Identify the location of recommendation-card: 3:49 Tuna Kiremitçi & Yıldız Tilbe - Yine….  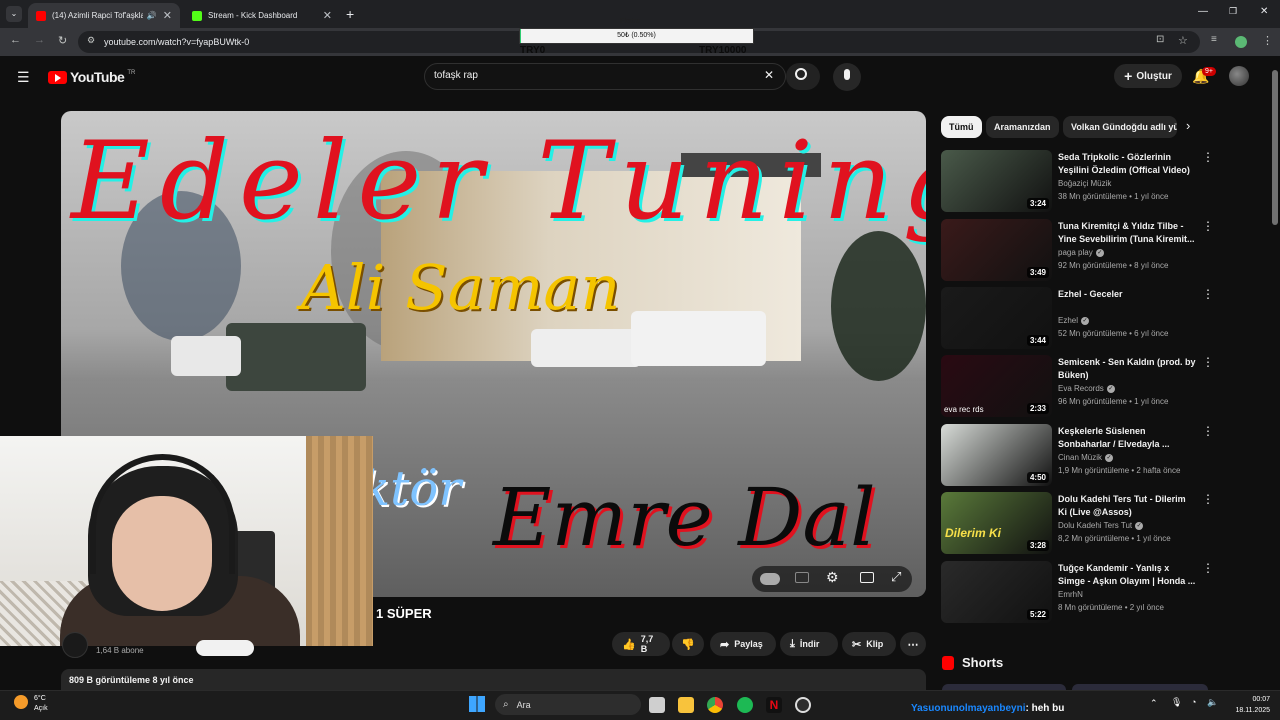
(1077, 251).